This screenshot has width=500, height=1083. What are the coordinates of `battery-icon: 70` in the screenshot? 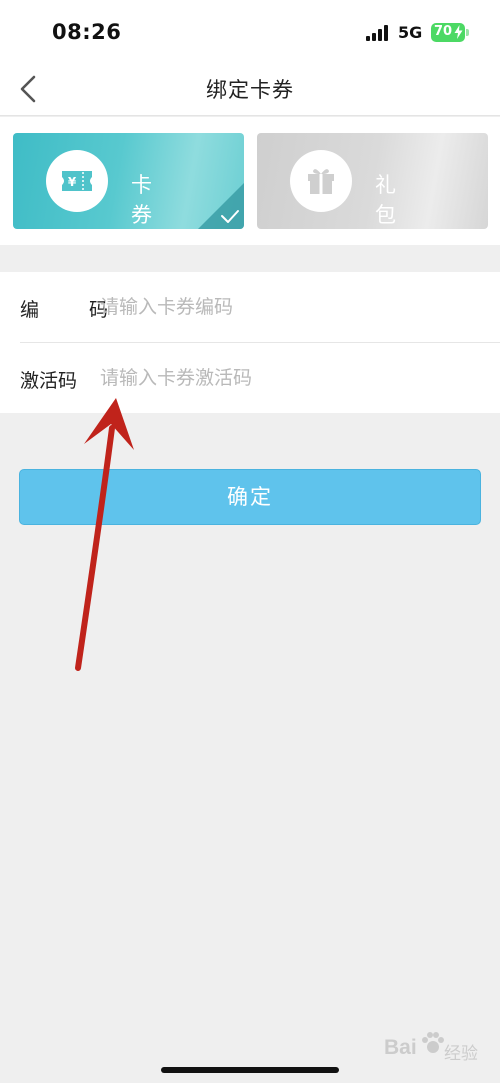 It's located at (448, 32).